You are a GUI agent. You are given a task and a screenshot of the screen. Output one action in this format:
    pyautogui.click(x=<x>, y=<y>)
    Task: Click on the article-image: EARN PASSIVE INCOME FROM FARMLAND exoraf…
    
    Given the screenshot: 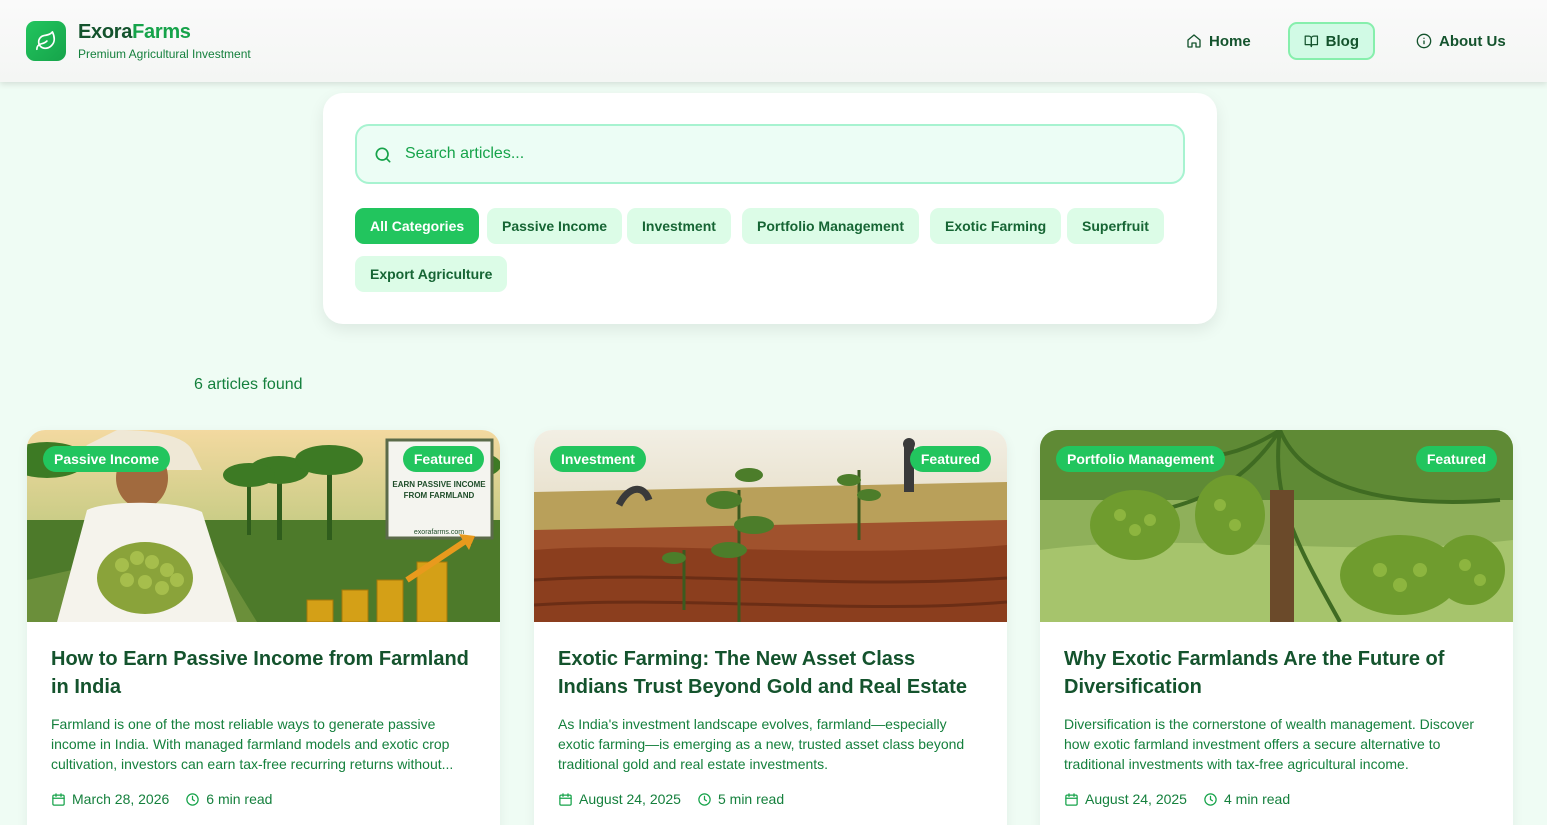 What is the action you would take?
    pyautogui.click(x=263, y=526)
    